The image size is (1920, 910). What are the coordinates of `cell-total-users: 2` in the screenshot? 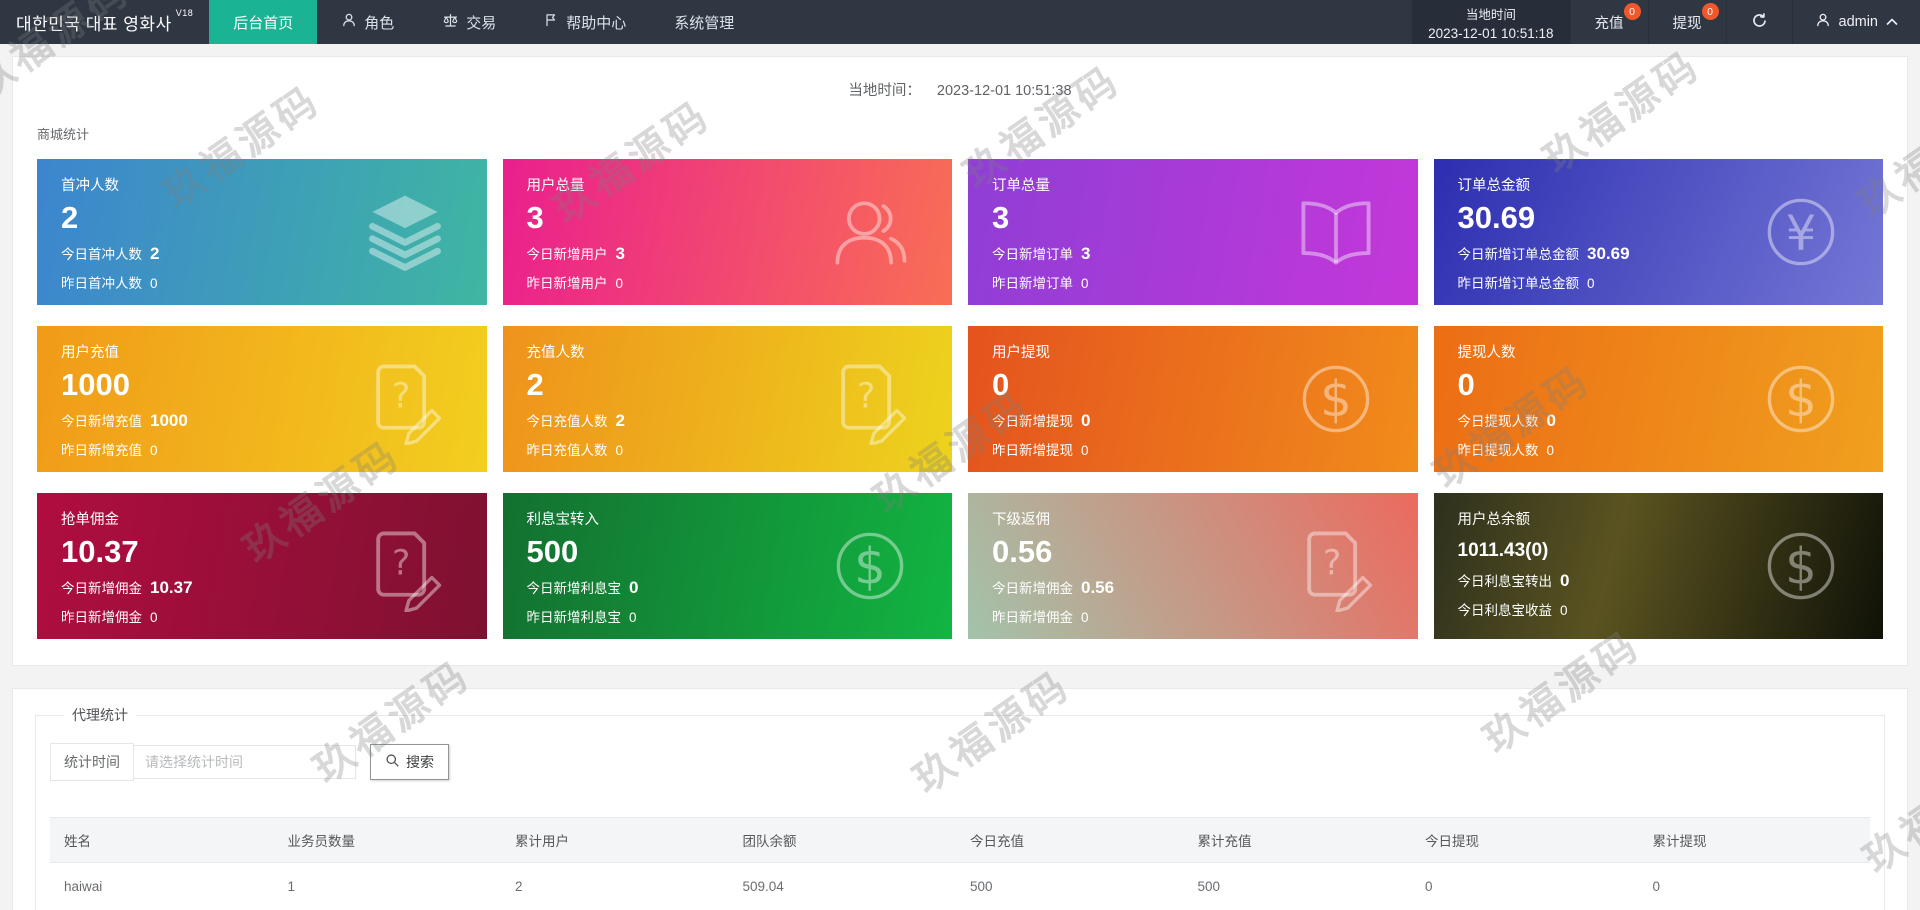 It's located at (619, 886).